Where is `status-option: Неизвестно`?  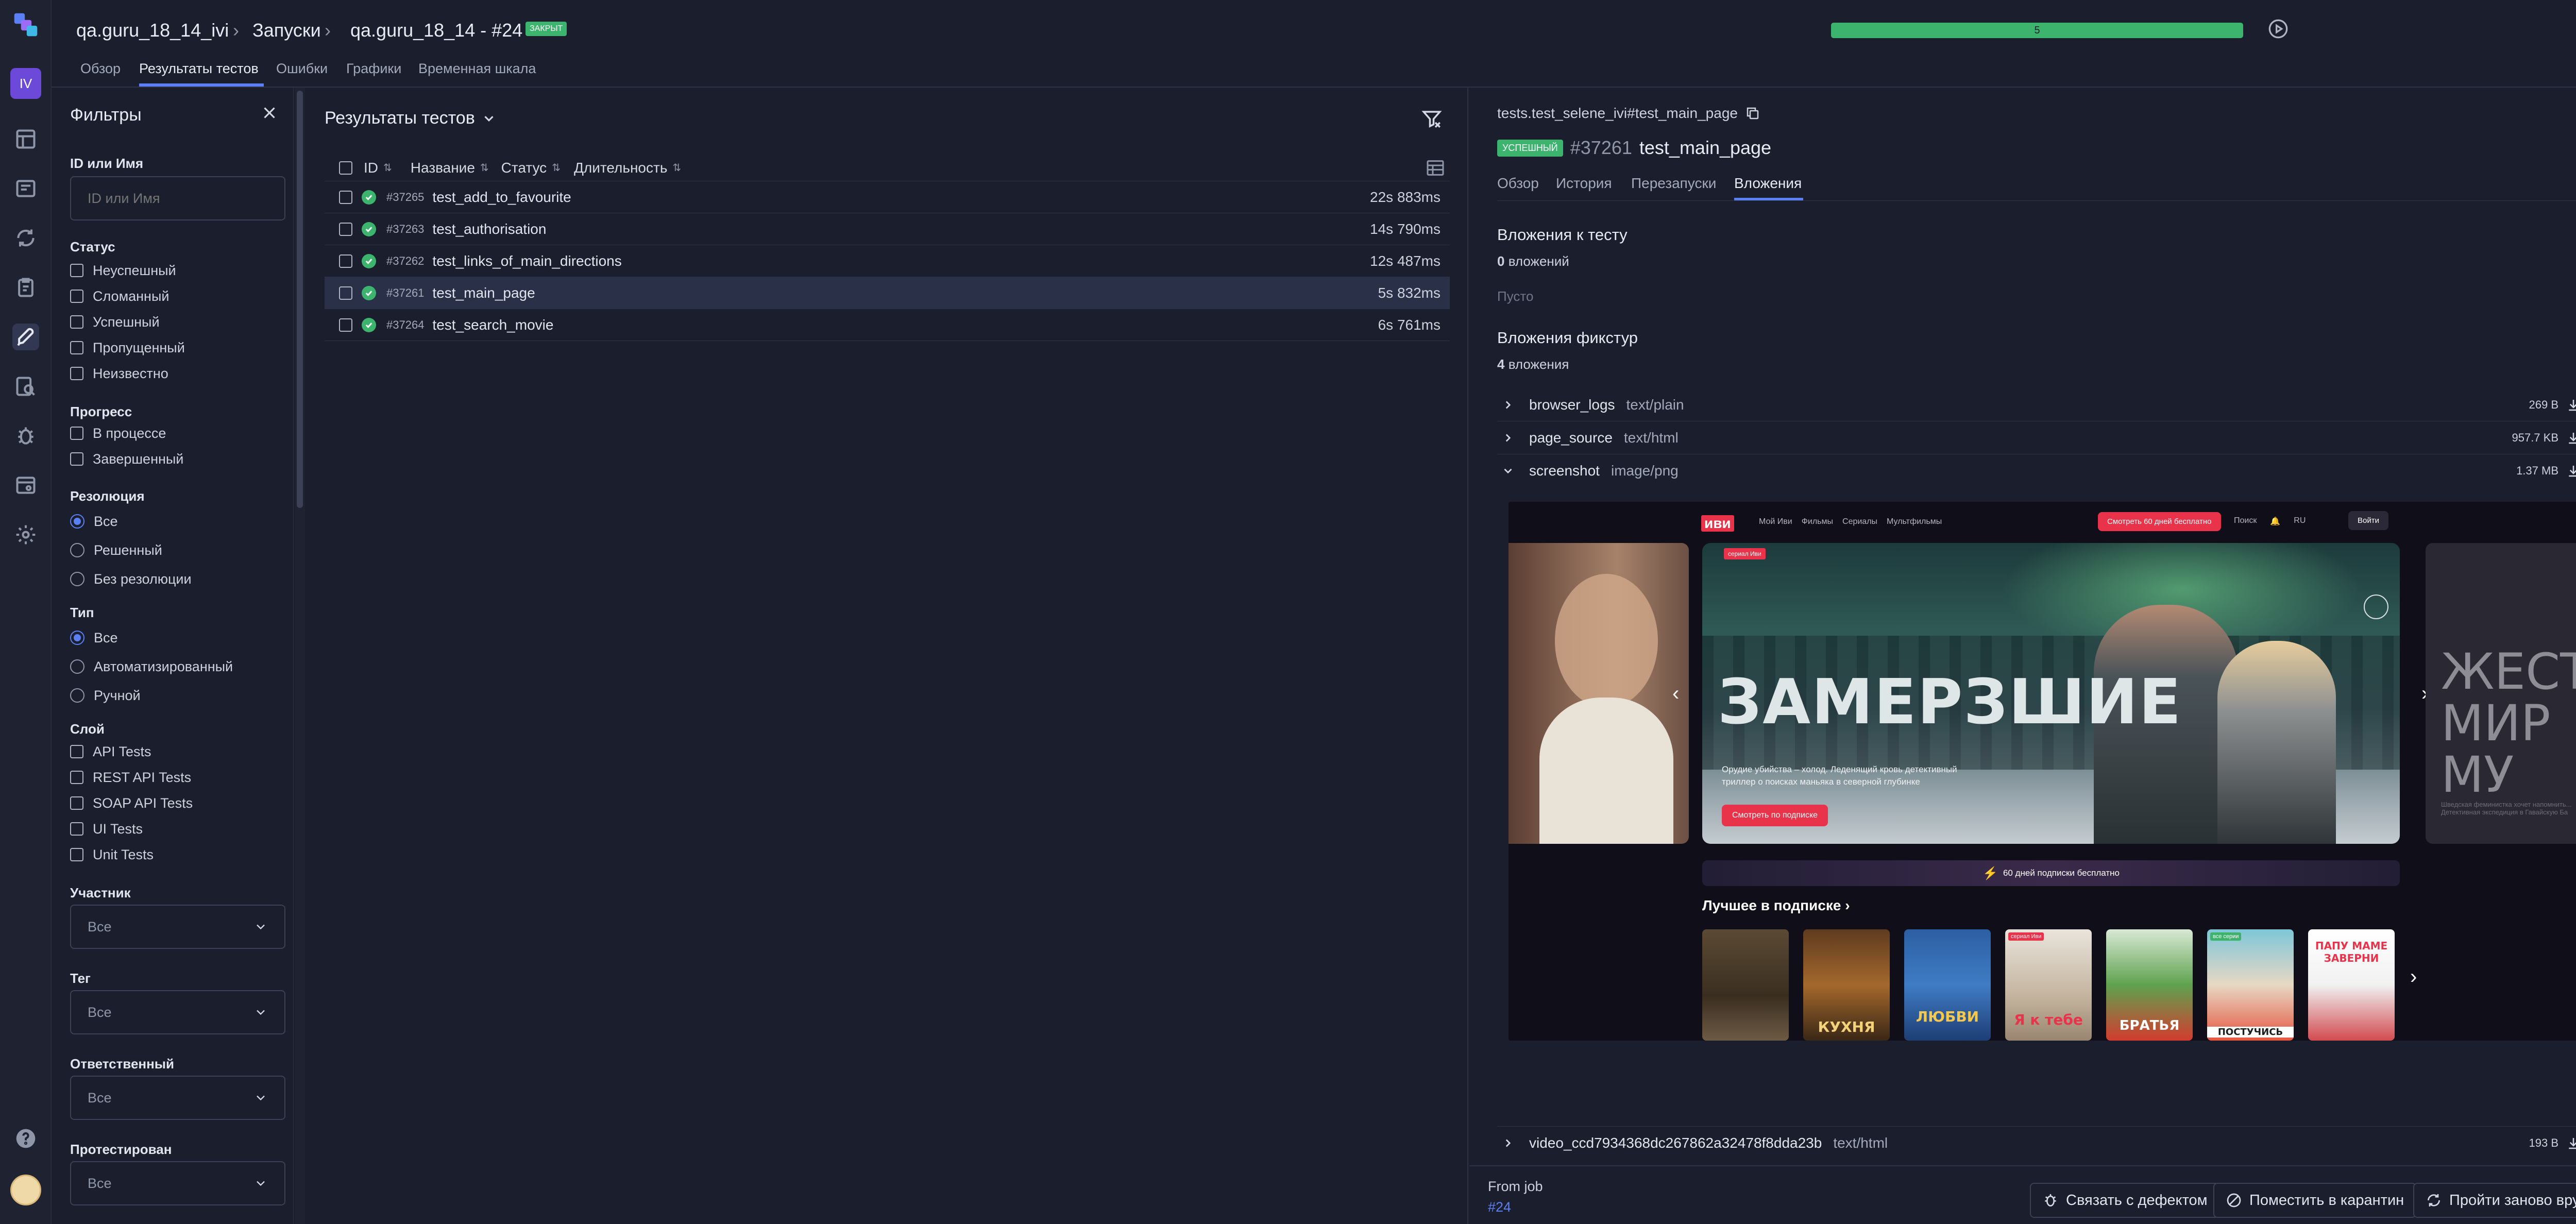
status-option: Неизвестно is located at coordinates (127, 373).